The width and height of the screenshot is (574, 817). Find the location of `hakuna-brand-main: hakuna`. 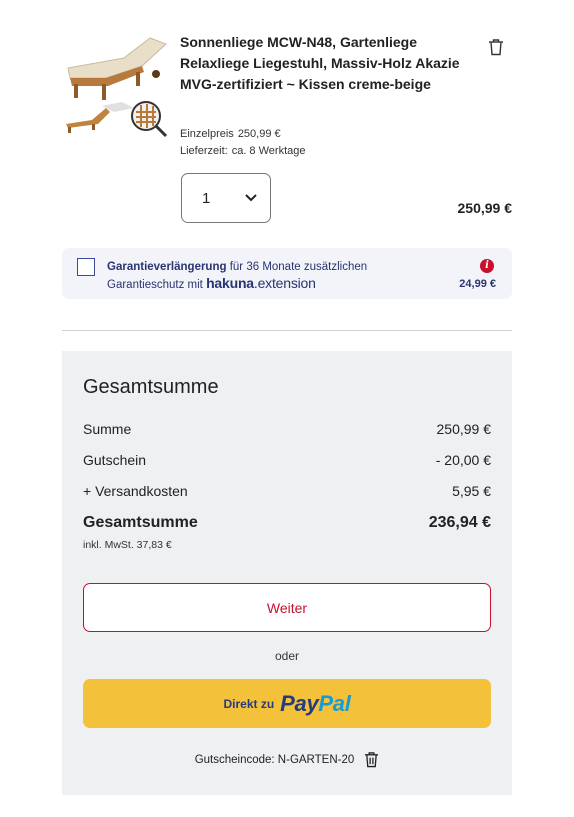

hakuna-brand-main: hakuna is located at coordinates (230, 283).